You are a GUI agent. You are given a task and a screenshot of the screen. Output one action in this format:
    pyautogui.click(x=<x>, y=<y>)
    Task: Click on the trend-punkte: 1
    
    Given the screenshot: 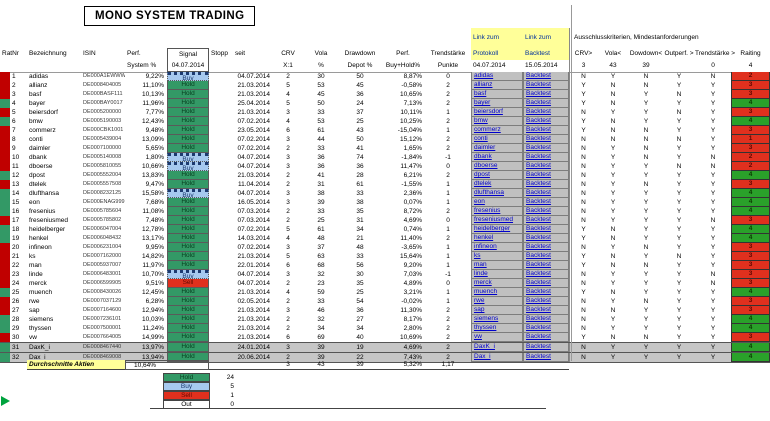 What is the action you would take?
    pyautogui.click(x=448, y=130)
    